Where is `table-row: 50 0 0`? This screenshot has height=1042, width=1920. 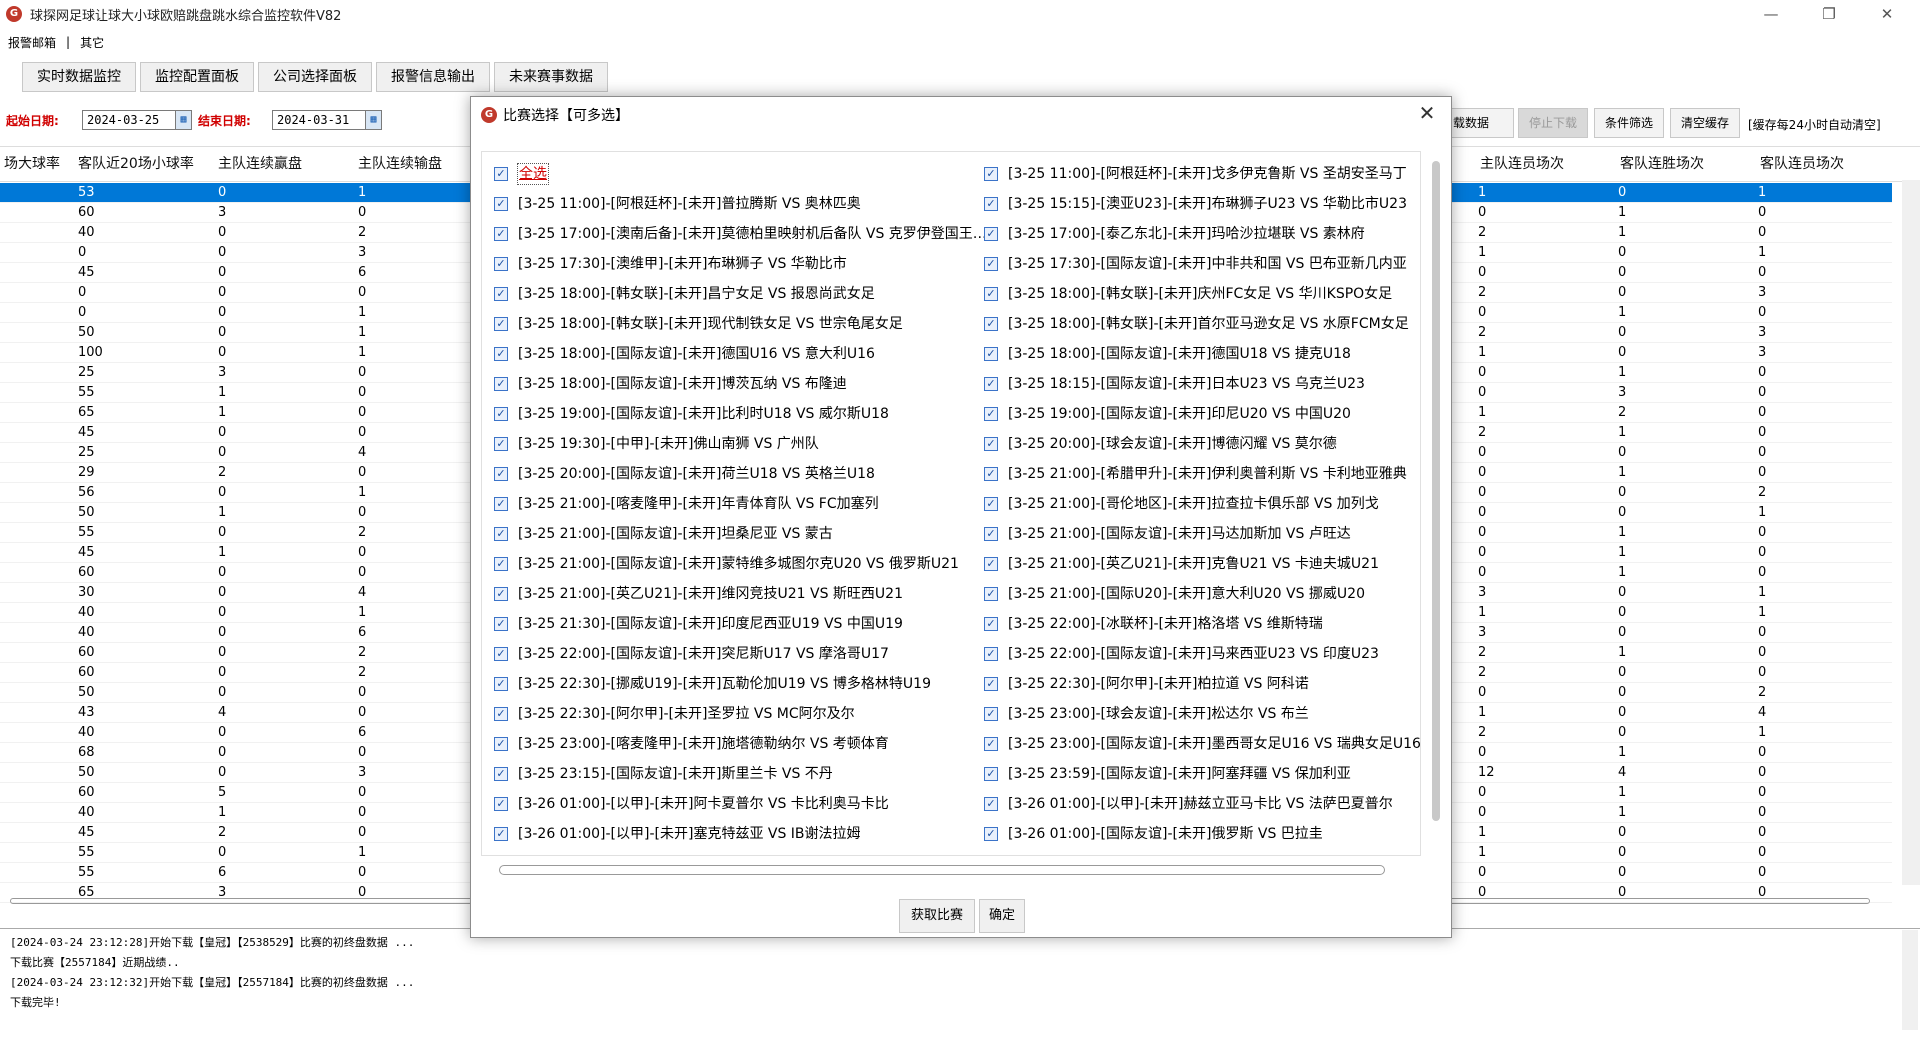 table-row: 50 0 0 is located at coordinates (235, 693).